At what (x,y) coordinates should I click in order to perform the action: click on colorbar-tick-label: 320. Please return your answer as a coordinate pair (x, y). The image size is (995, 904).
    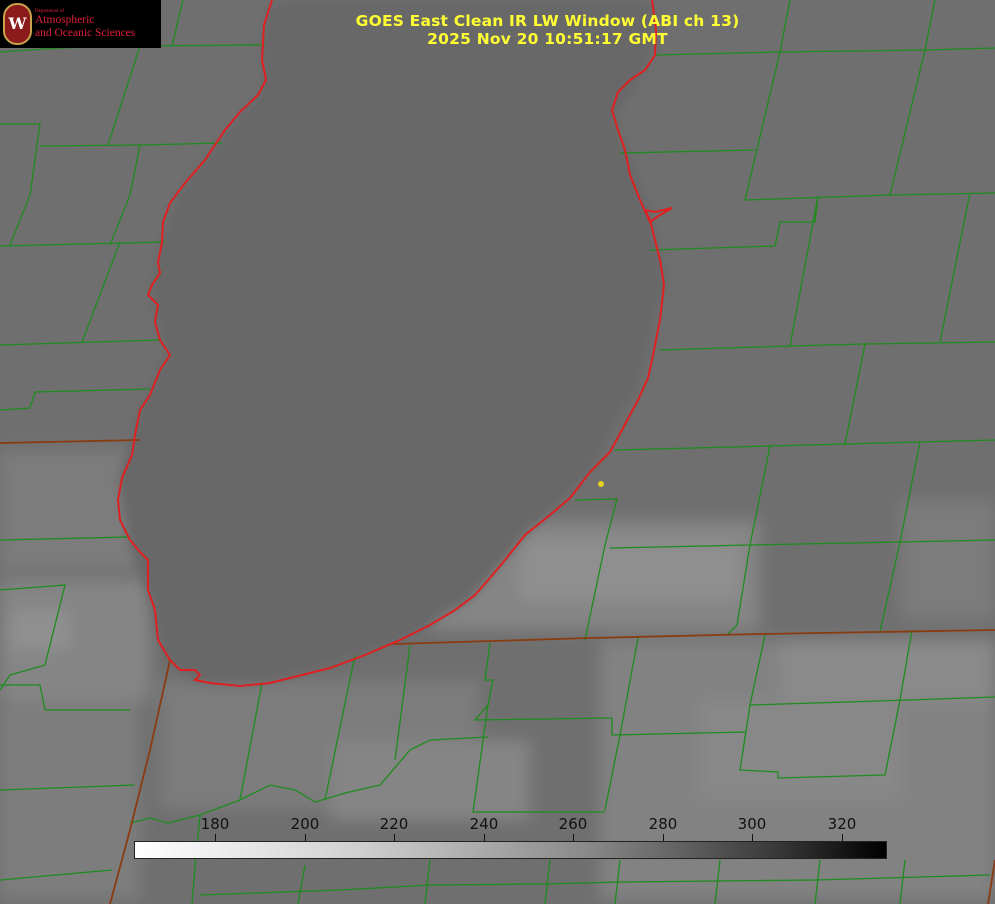
    Looking at the image, I should click on (842, 824).